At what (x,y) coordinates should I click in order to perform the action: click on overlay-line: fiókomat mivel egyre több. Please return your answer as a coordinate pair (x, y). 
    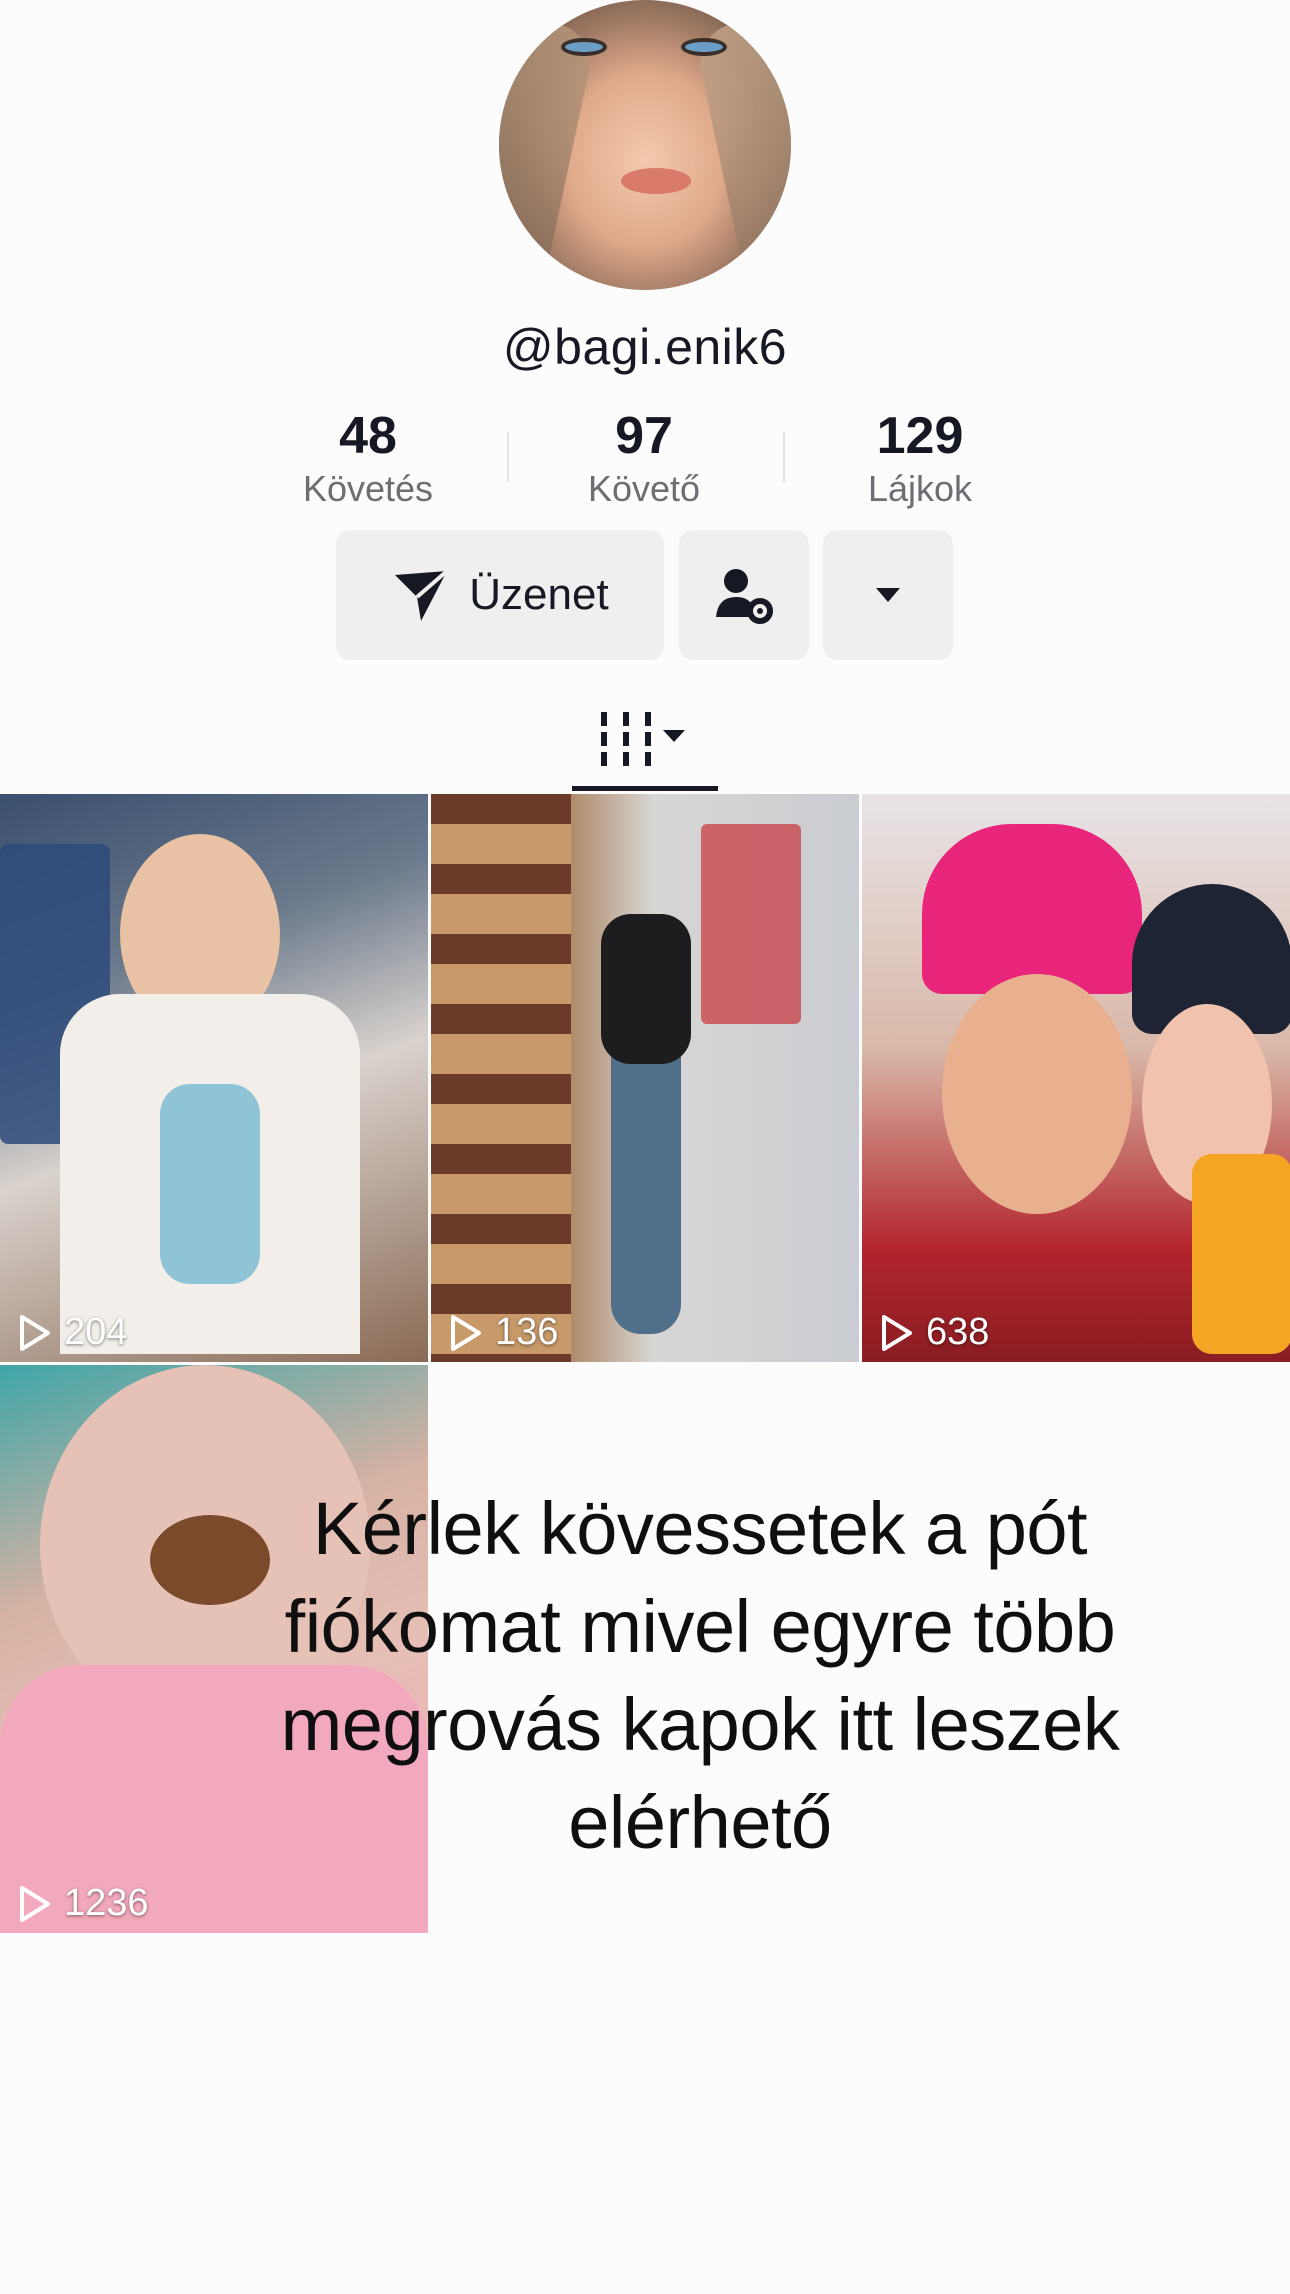
    Looking at the image, I should click on (700, 1626).